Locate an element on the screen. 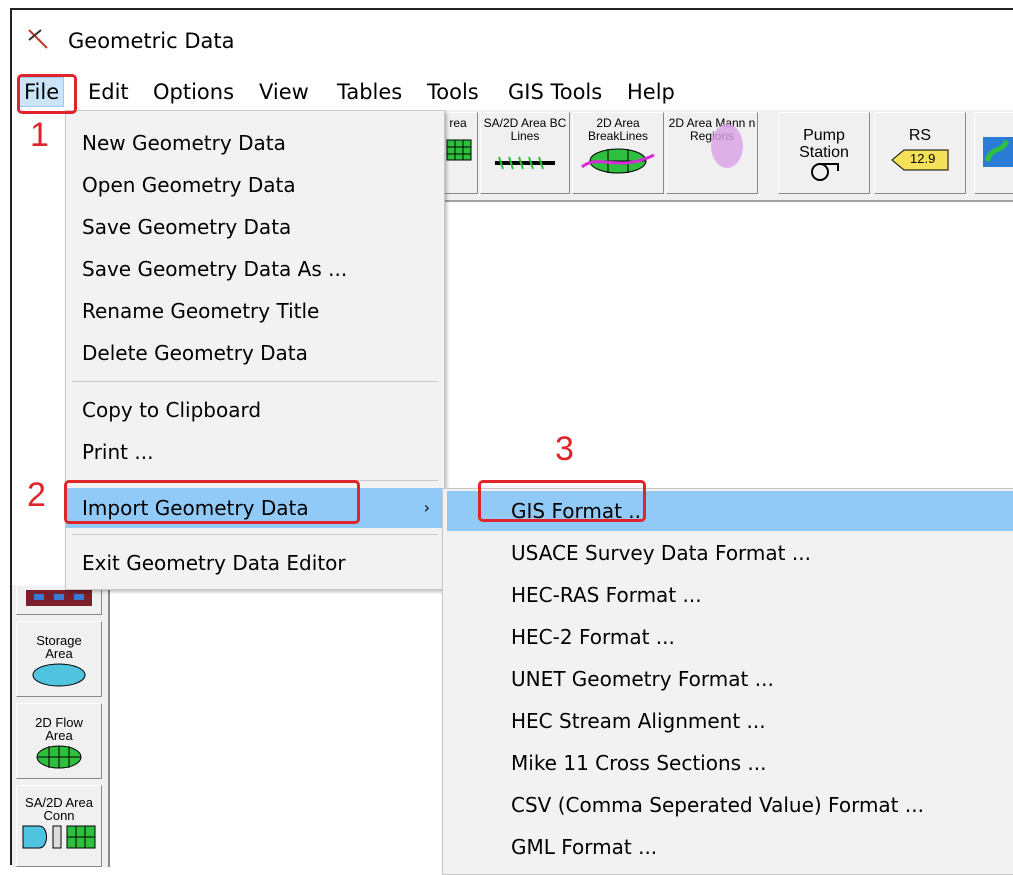 The width and height of the screenshot is (1013, 875). menu-help: Help is located at coordinates (651, 92).